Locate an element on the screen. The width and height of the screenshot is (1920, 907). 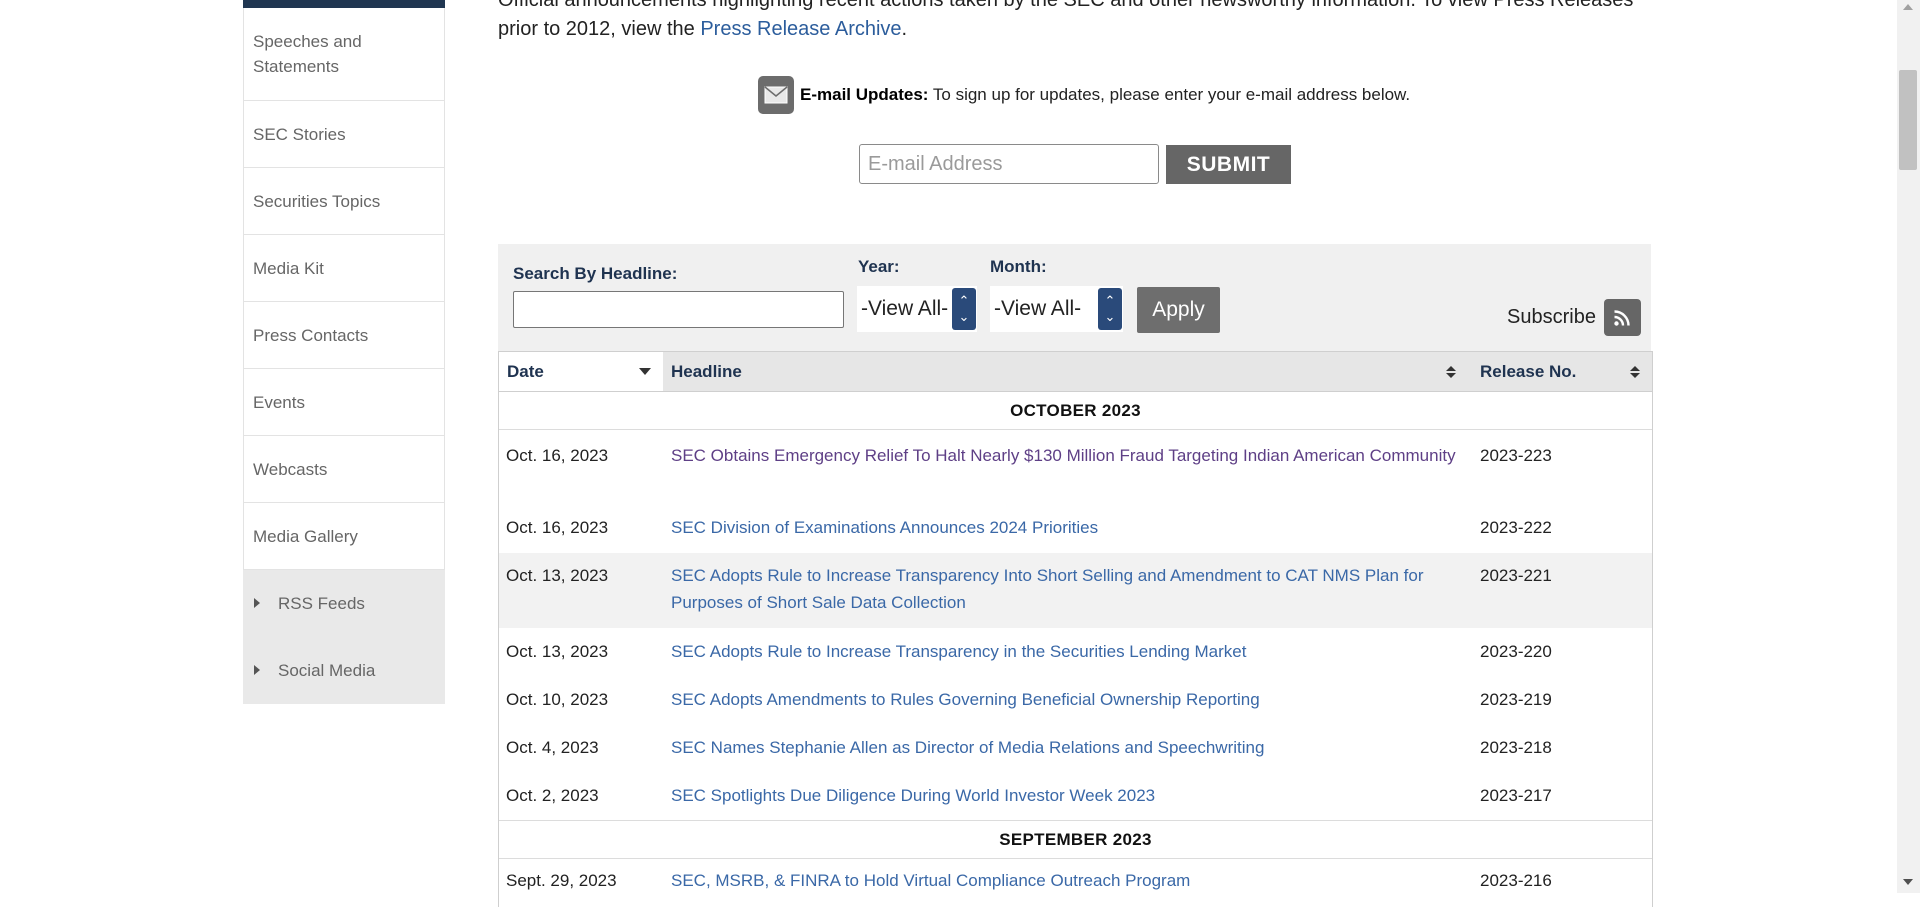
row-date: Oct. 10, 2023 is located at coordinates (557, 699).